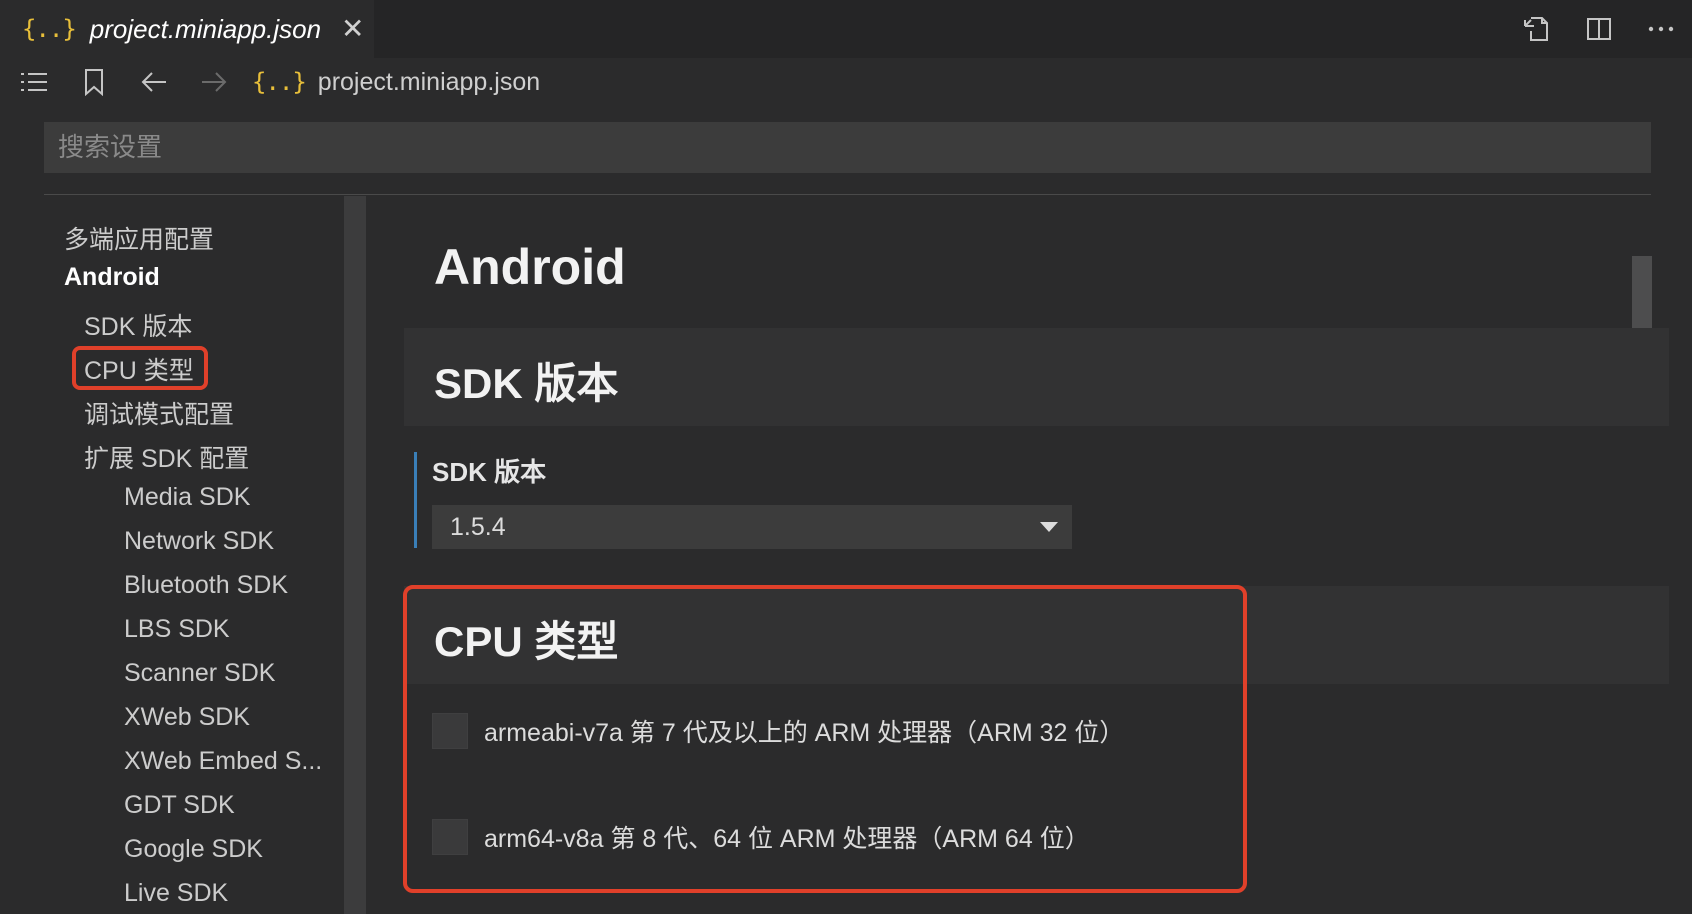  What do you see at coordinates (489, 472) in the screenshot?
I see `sdk-version-label: SDK 版本` at bounding box center [489, 472].